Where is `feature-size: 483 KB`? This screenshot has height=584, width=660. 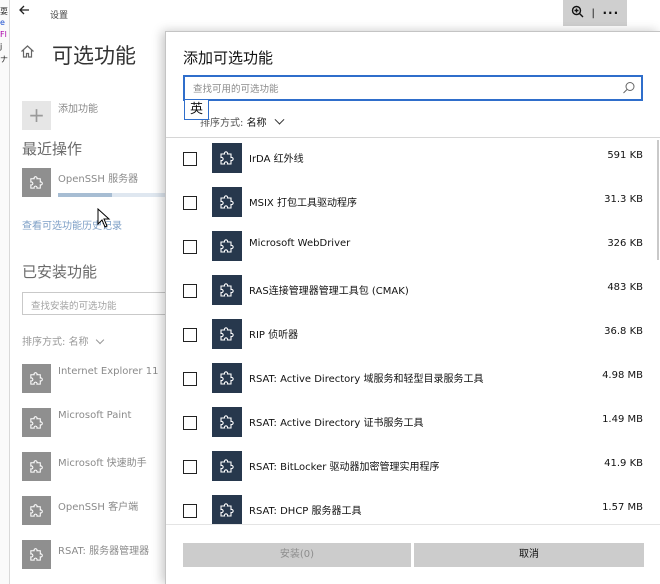 feature-size: 483 KB is located at coordinates (625, 287).